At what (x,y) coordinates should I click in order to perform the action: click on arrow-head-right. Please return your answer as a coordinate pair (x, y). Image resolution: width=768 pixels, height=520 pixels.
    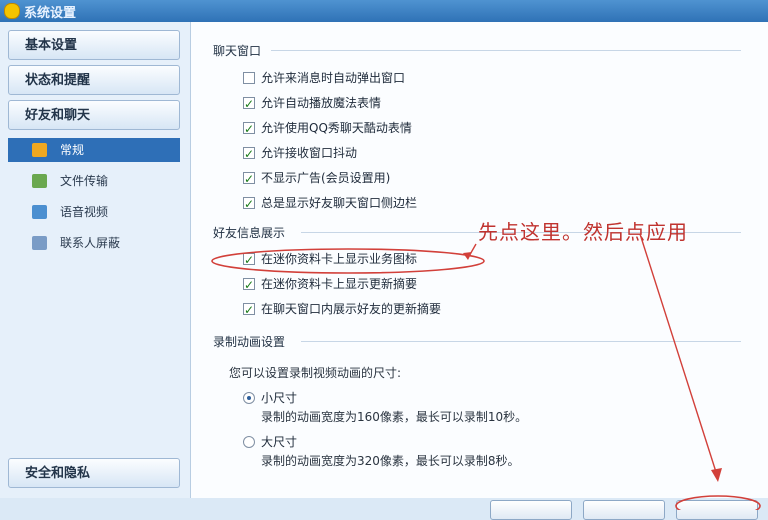
    Looking at the image, I should click on (716, 475).